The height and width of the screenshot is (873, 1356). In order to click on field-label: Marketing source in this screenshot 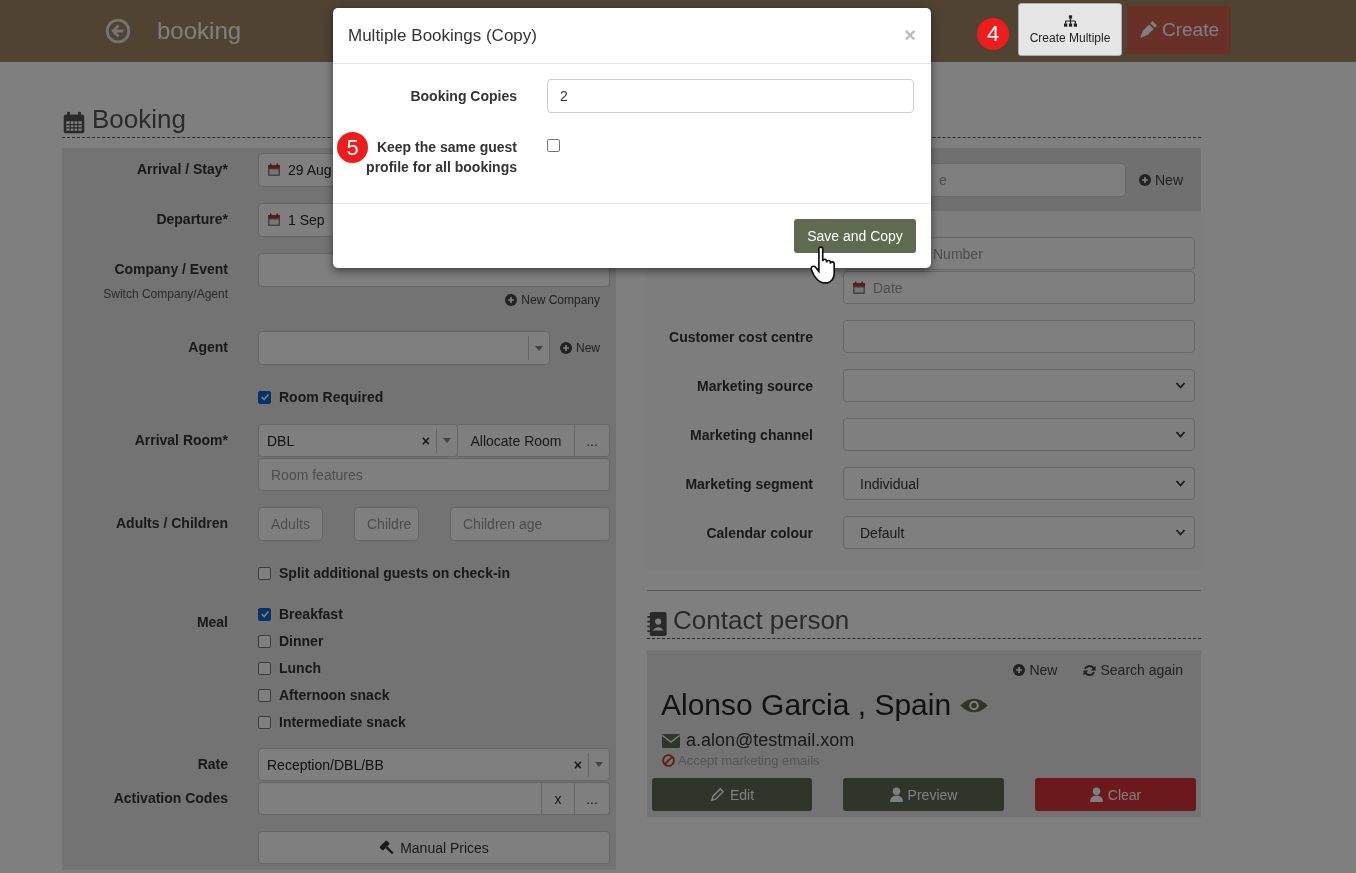, I will do `click(755, 386)`.